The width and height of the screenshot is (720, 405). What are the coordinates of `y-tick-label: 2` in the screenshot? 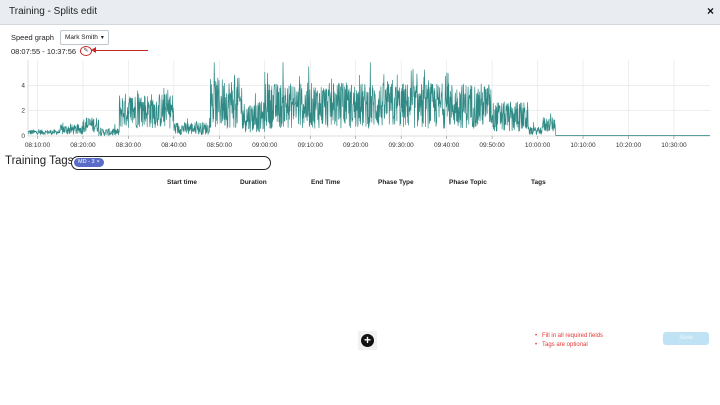 It's located at (23, 111).